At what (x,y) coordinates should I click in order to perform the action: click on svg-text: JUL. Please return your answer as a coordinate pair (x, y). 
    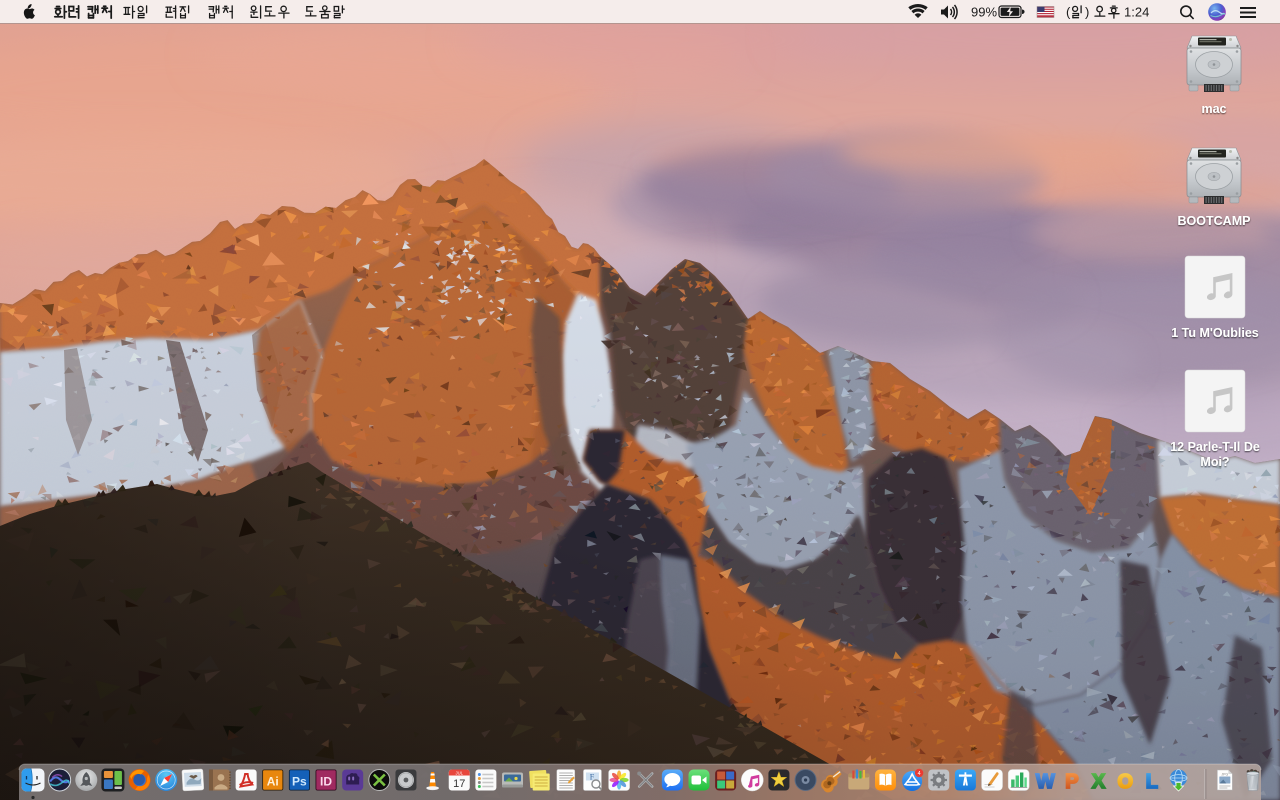
    Looking at the image, I should click on (460, 772).